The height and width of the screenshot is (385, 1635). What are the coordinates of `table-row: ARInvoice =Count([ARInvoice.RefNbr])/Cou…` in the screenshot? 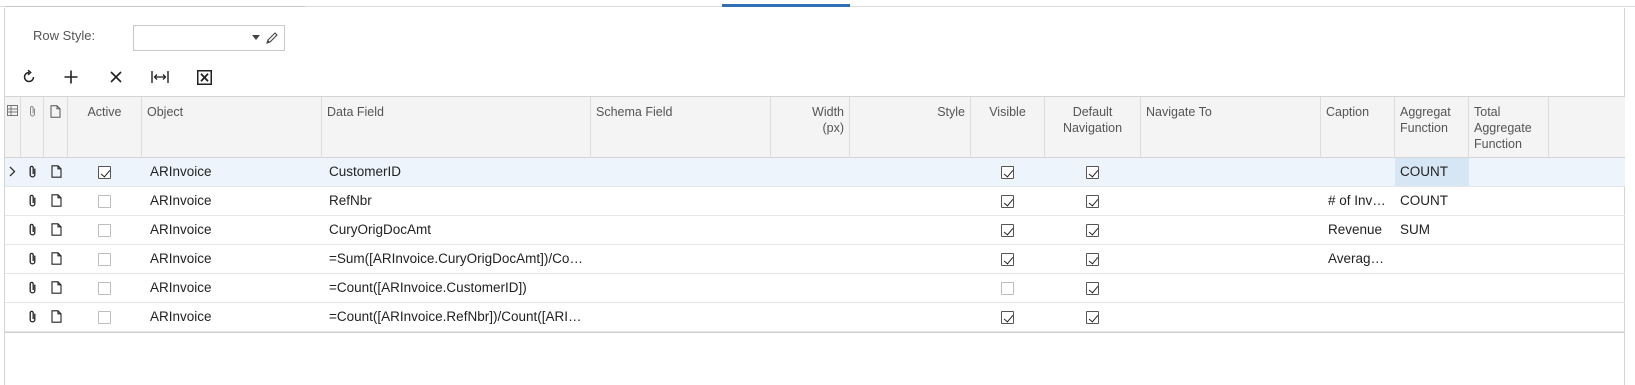 It's located at (815, 317).